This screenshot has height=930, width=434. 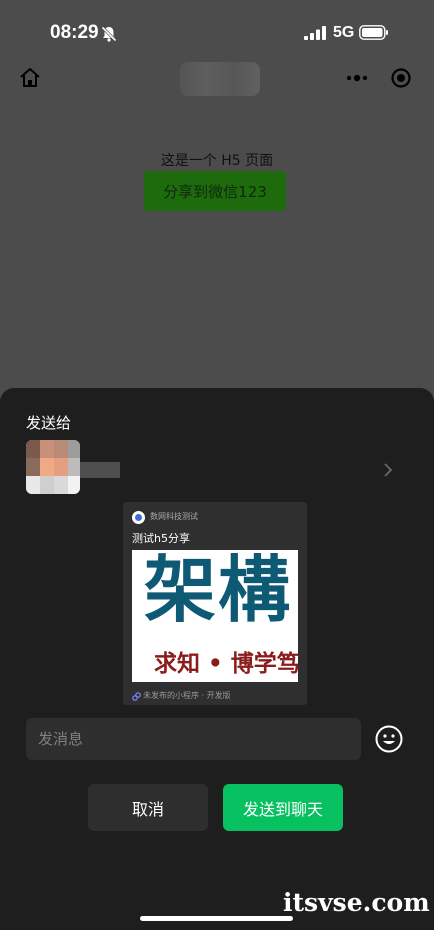 I want to click on message-input, so click(x=193, y=739).